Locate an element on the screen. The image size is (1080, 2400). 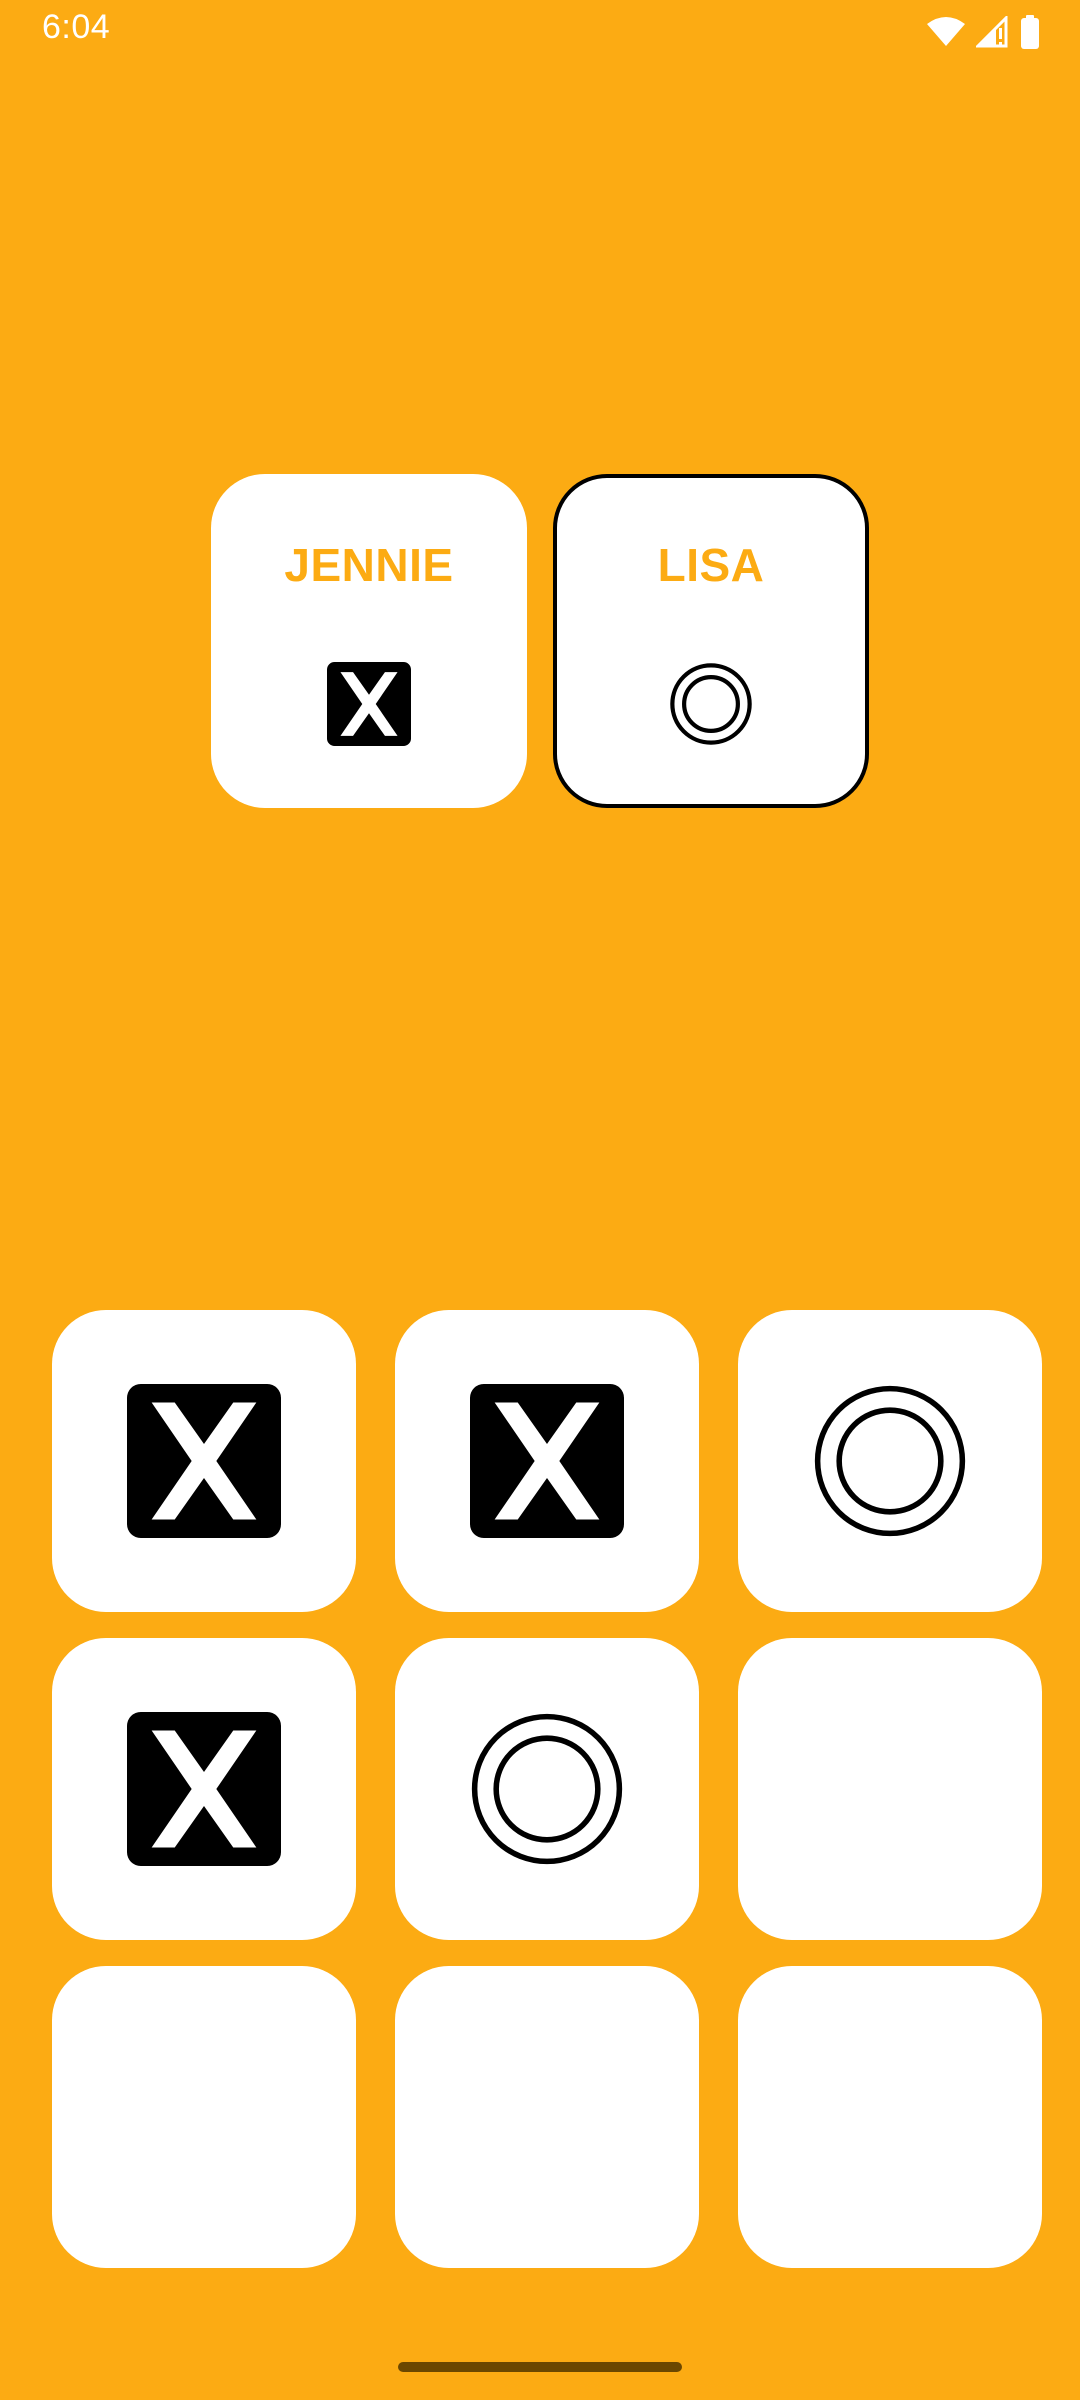
player-name: JENNIE is located at coordinates (369, 565).